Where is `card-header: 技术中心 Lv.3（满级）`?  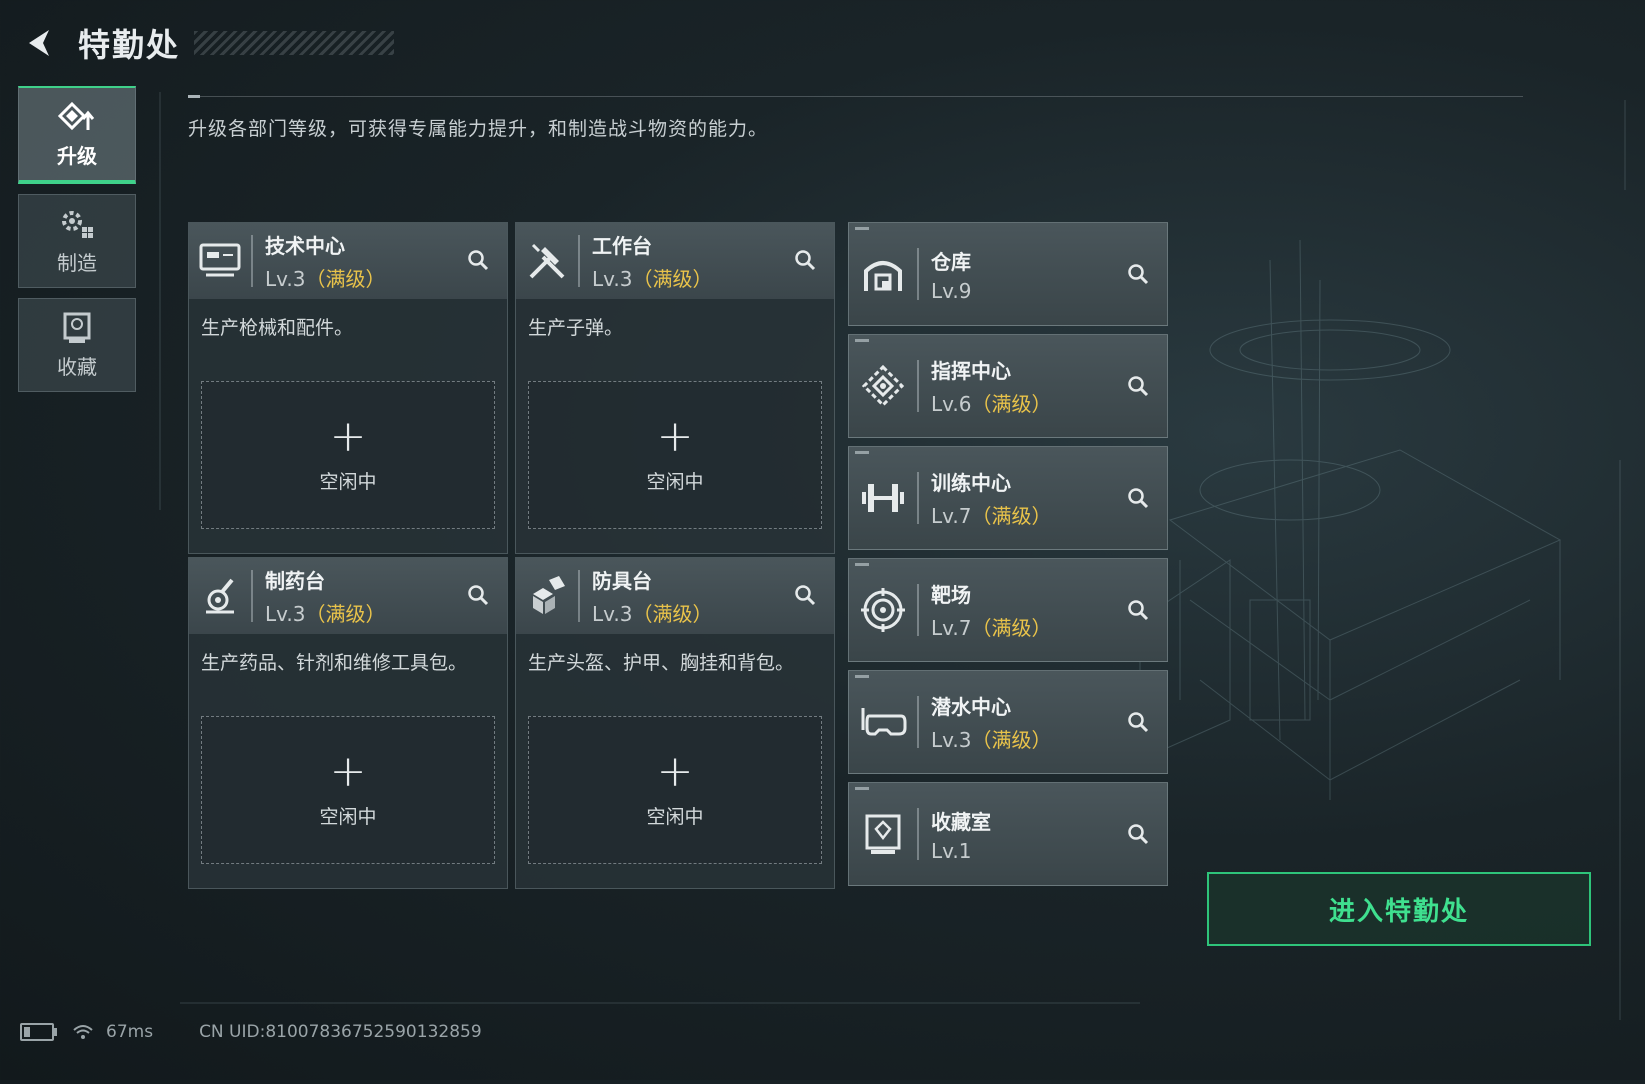
card-header: 技术中心 Lv.3（满级） is located at coordinates (348, 261).